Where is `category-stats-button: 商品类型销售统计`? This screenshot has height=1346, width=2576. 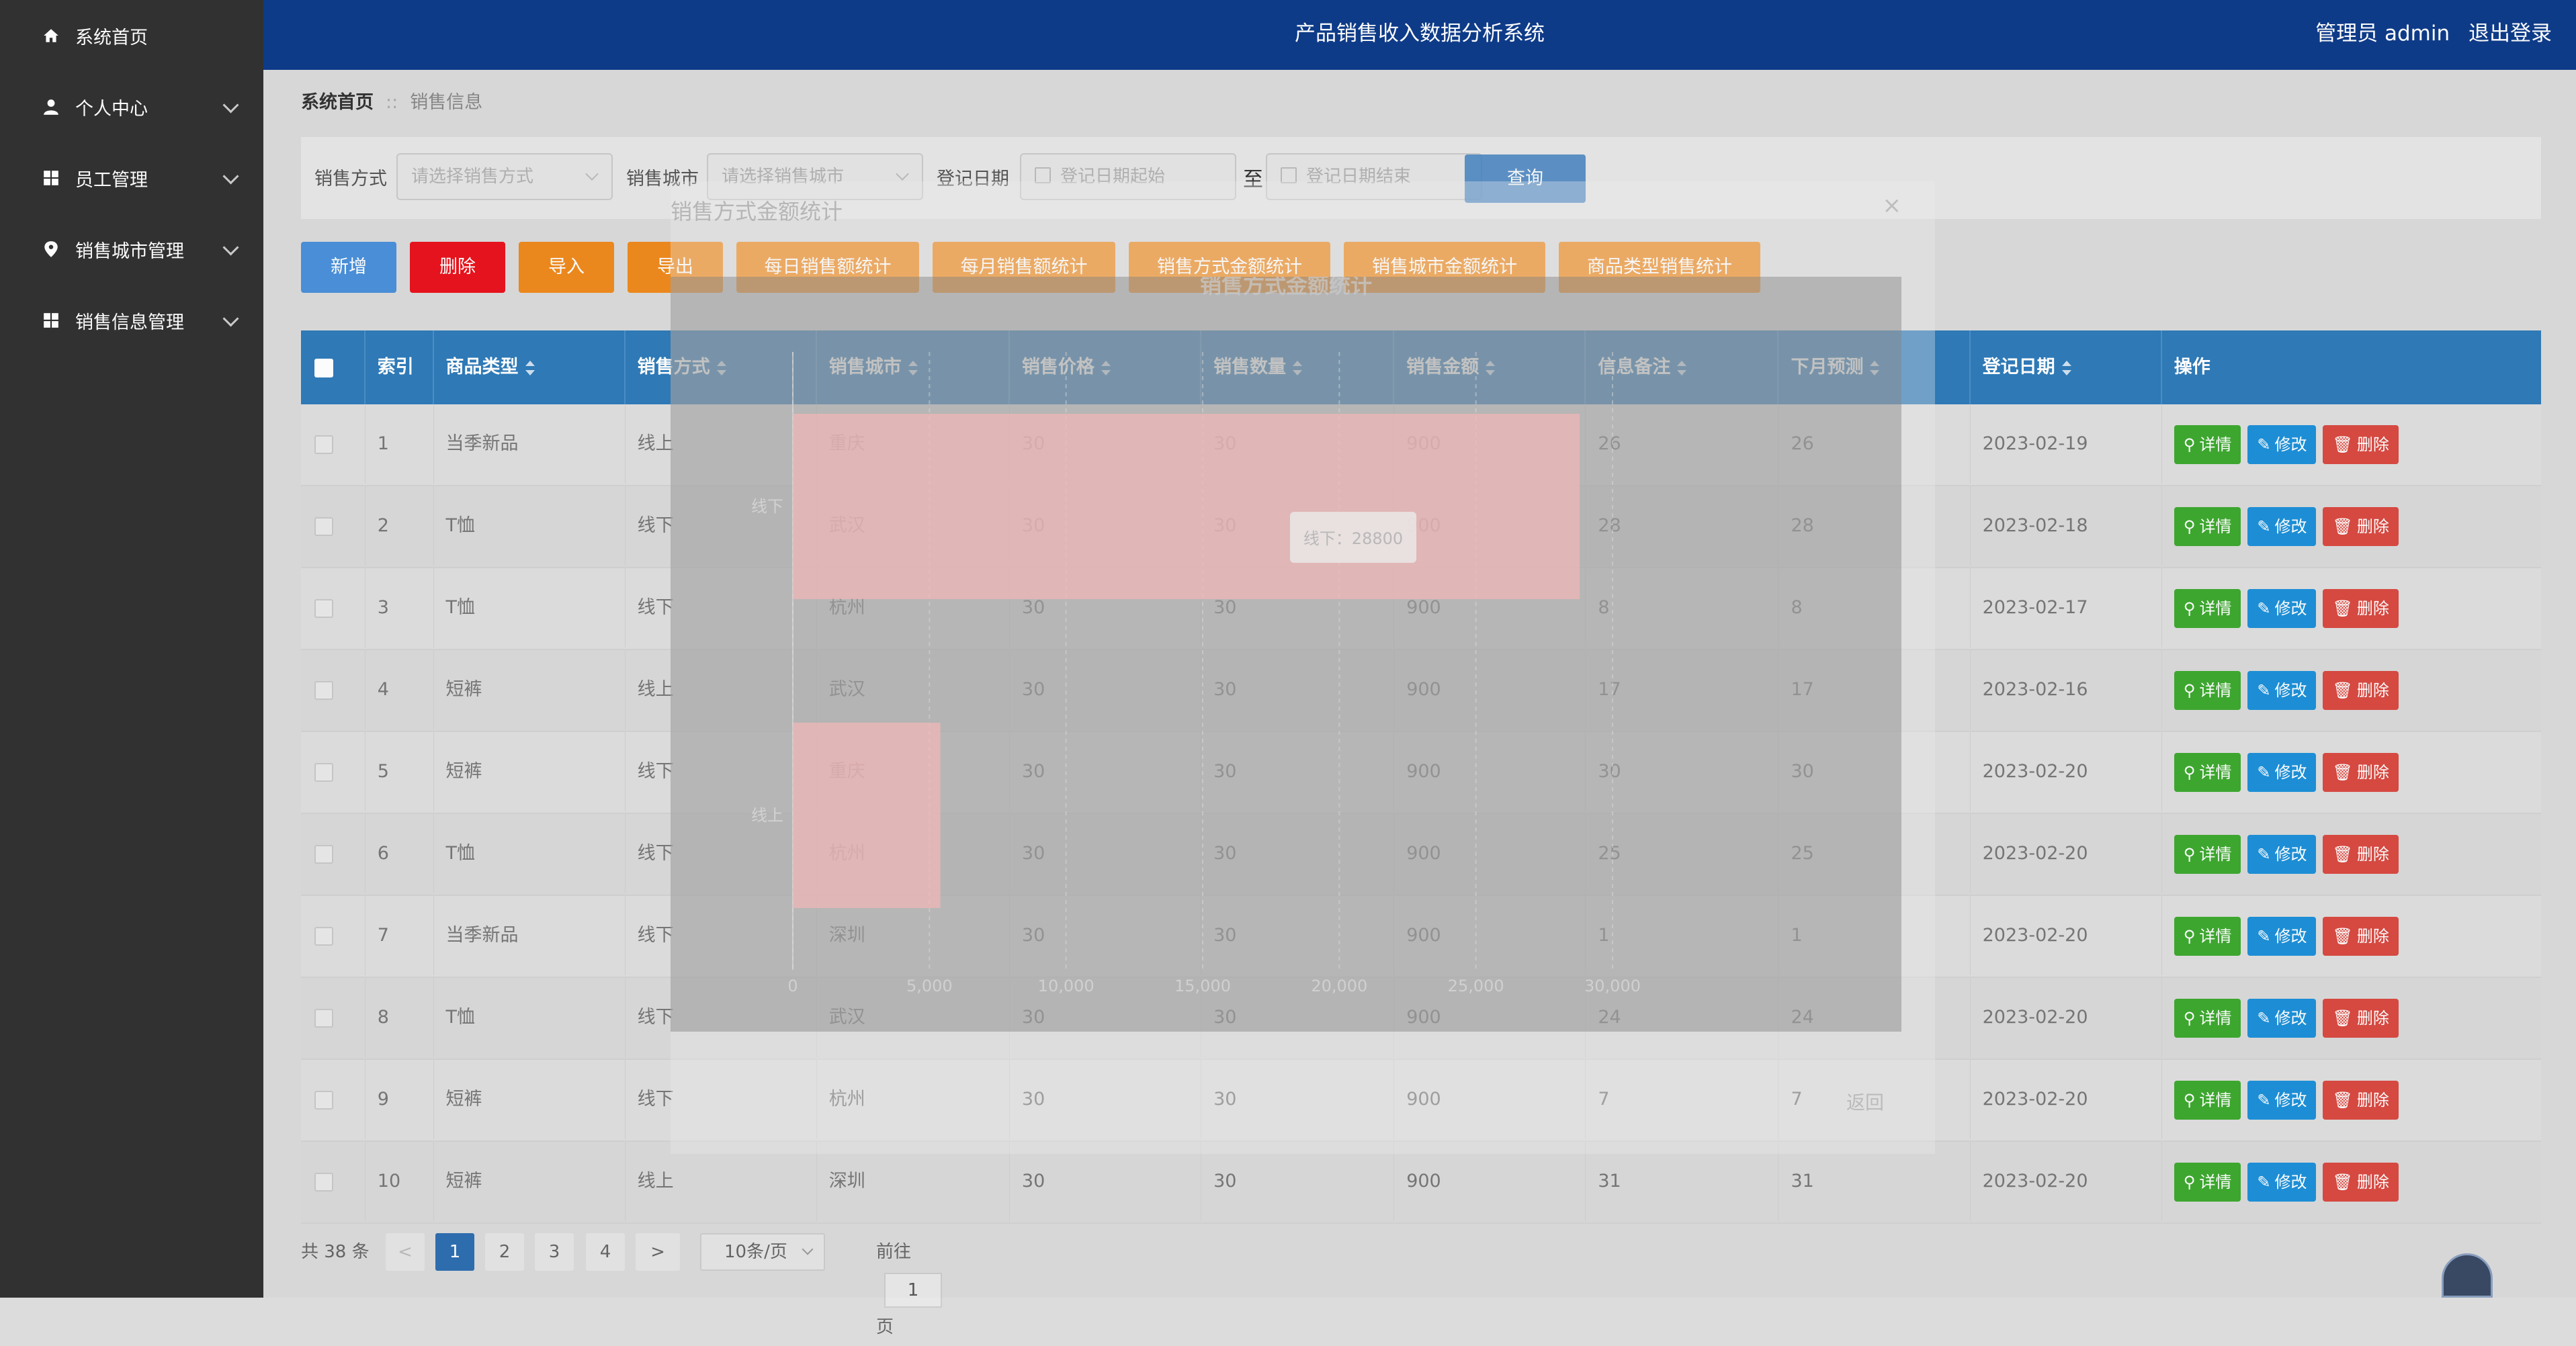
category-stats-button: 商品类型销售统计 is located at coordinates (1659, 267).